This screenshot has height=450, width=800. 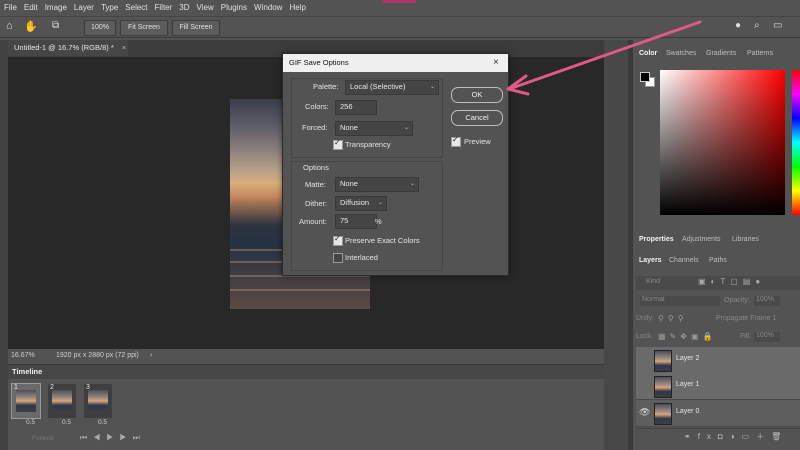 What do you see at coordinates (27, 371) in the screenshot?
I see `timeline-title: Timeline` at bounding box center [27, 371].